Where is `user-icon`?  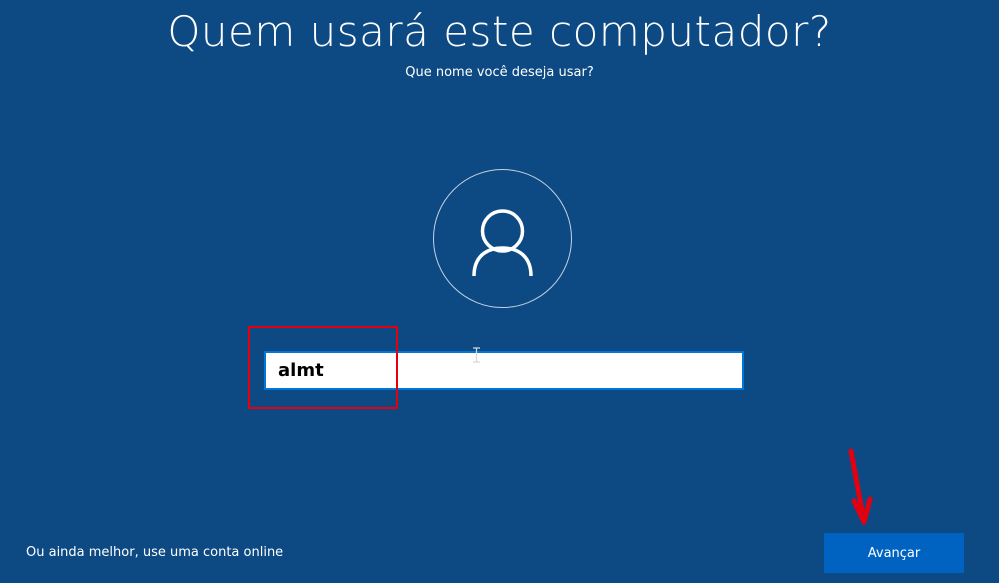
user-icon is located at coordinates (502, 243).